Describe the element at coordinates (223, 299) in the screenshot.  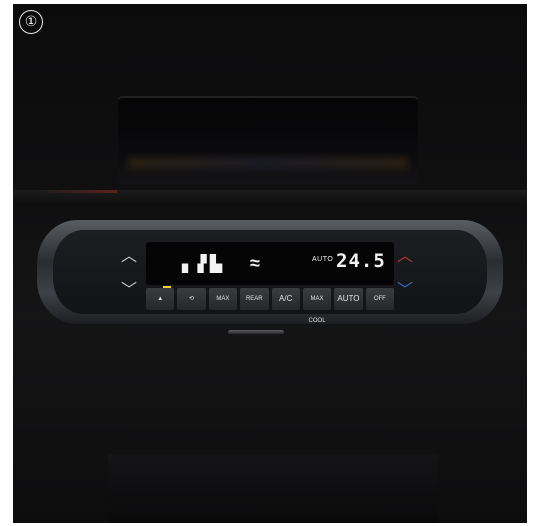
I see `max-defrost-button: MAX` at that location.